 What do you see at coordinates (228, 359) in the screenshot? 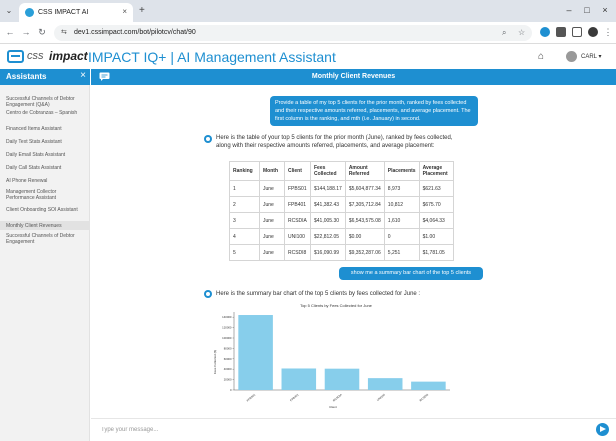
I see `chart-y-tick-label: 60000` at bounding box center [228, 359].